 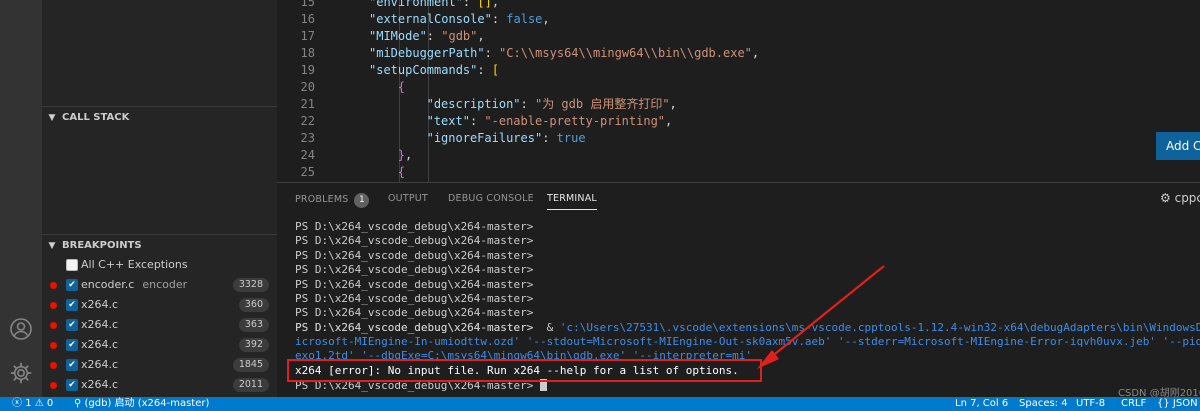 I want to click on error-icon: ⓧ, so click(x=17, y=403).